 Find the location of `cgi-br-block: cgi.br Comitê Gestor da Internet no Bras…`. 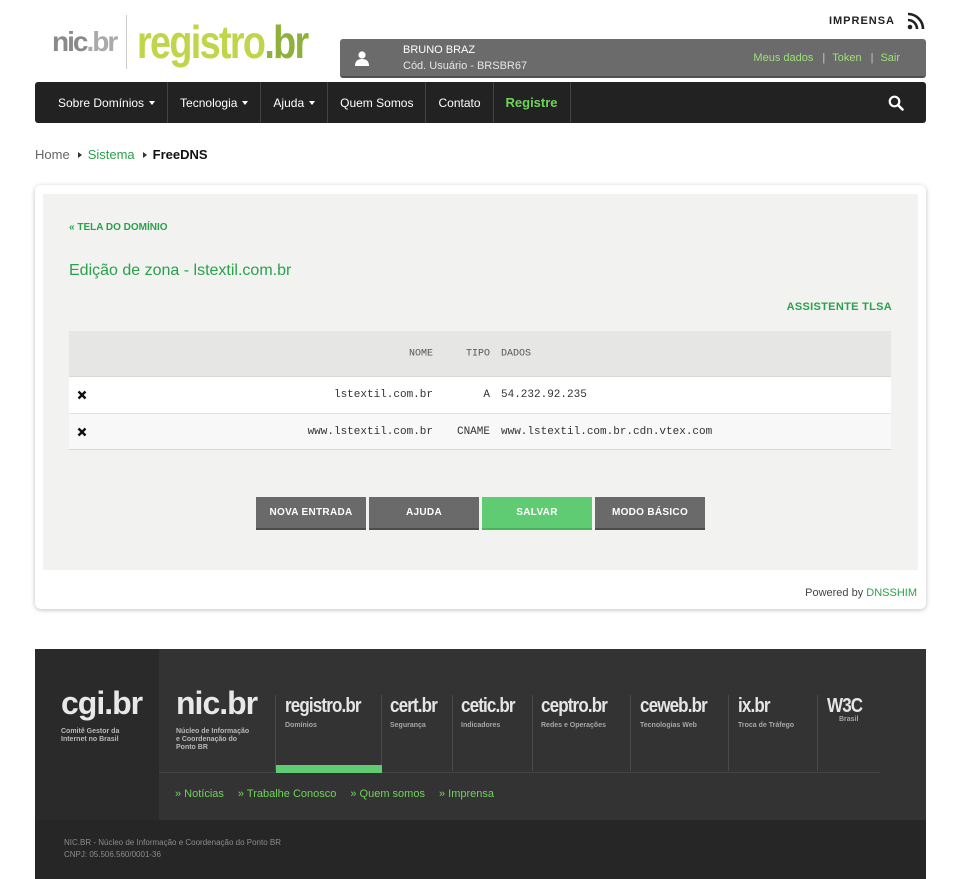

cgi-br-block: cgi.br Comitê Gestor da Internet no Bras… is located at coordinates (97, 734).